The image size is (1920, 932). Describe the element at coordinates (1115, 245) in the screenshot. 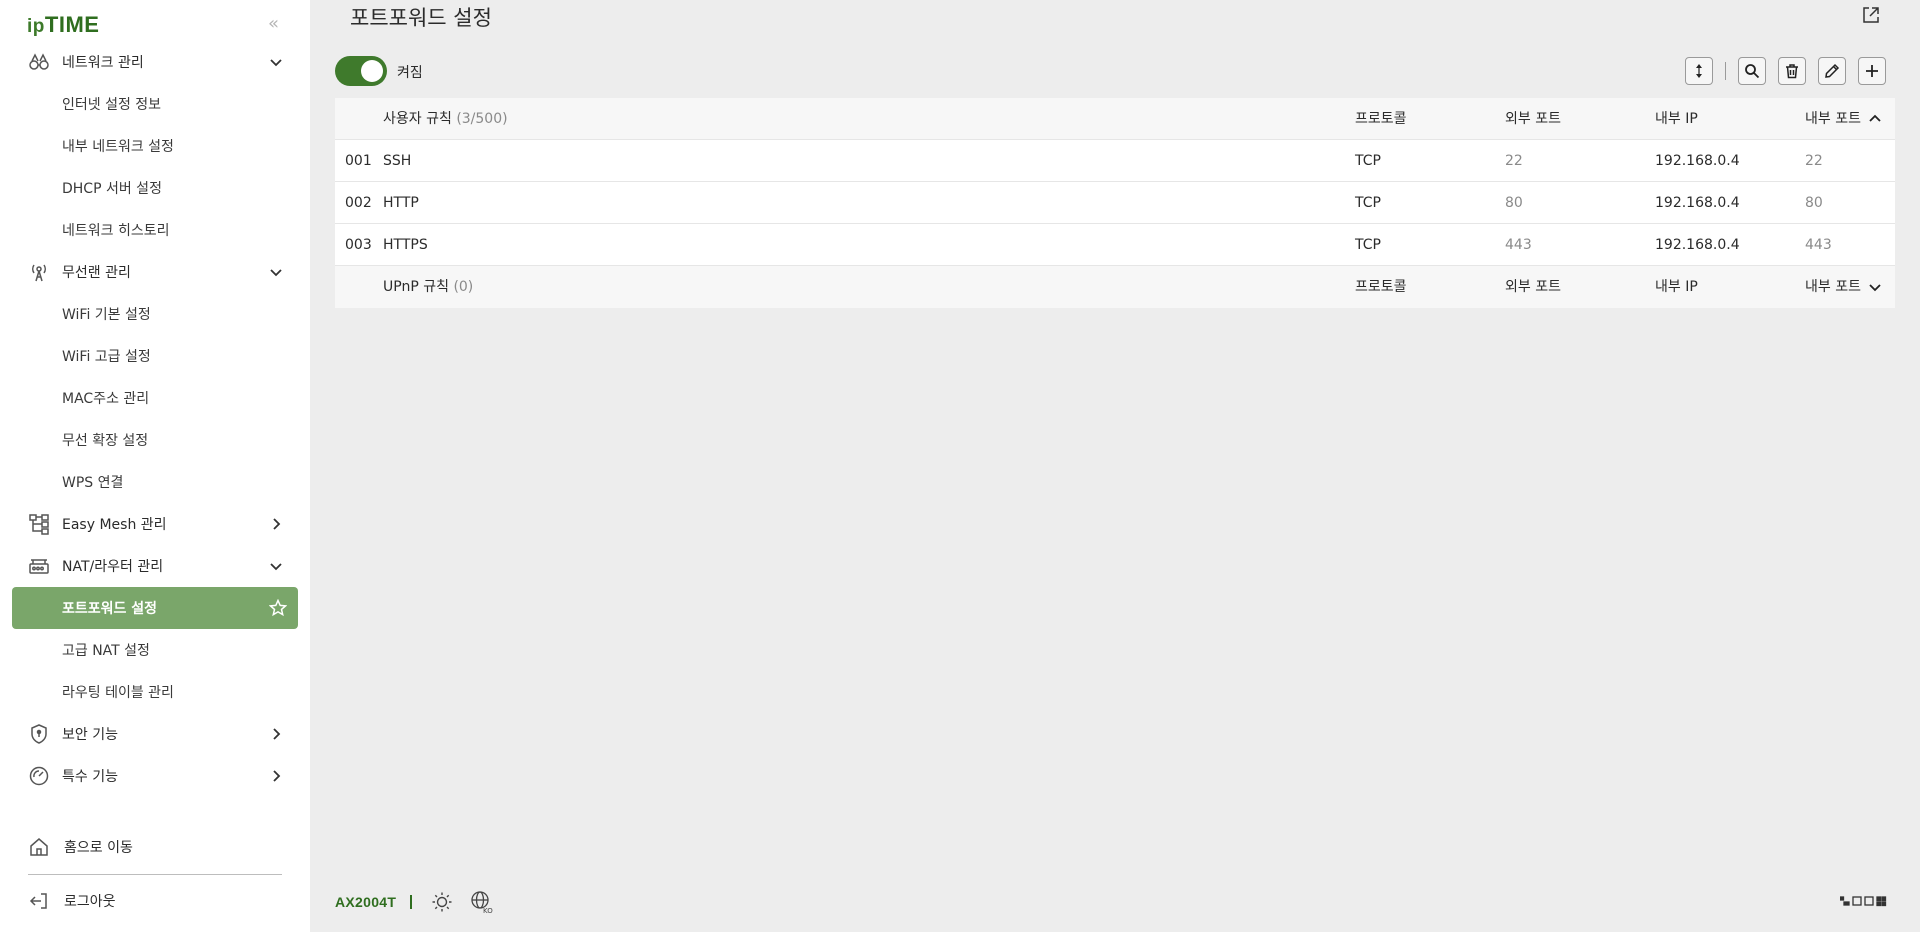

I see `table-row: 003 HTTPS TCP 443 192.168.0.4 443` at that location.